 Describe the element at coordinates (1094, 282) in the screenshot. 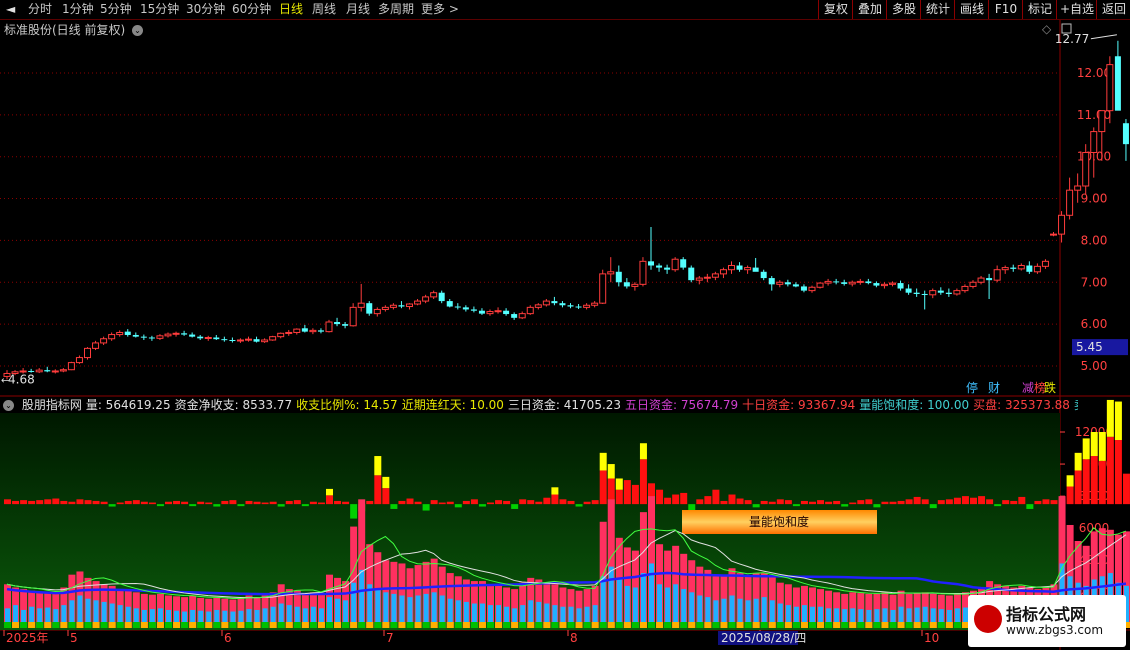

I see `price-tick-label: 7.00` at that location.